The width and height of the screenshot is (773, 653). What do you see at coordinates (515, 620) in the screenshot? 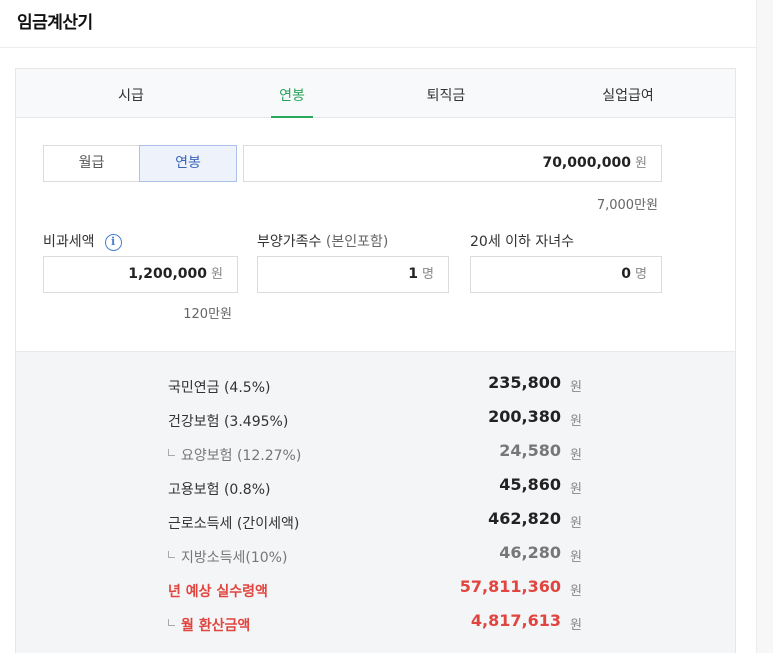
I see `result-value: 4,817,613` at bounding box center [515, 620].